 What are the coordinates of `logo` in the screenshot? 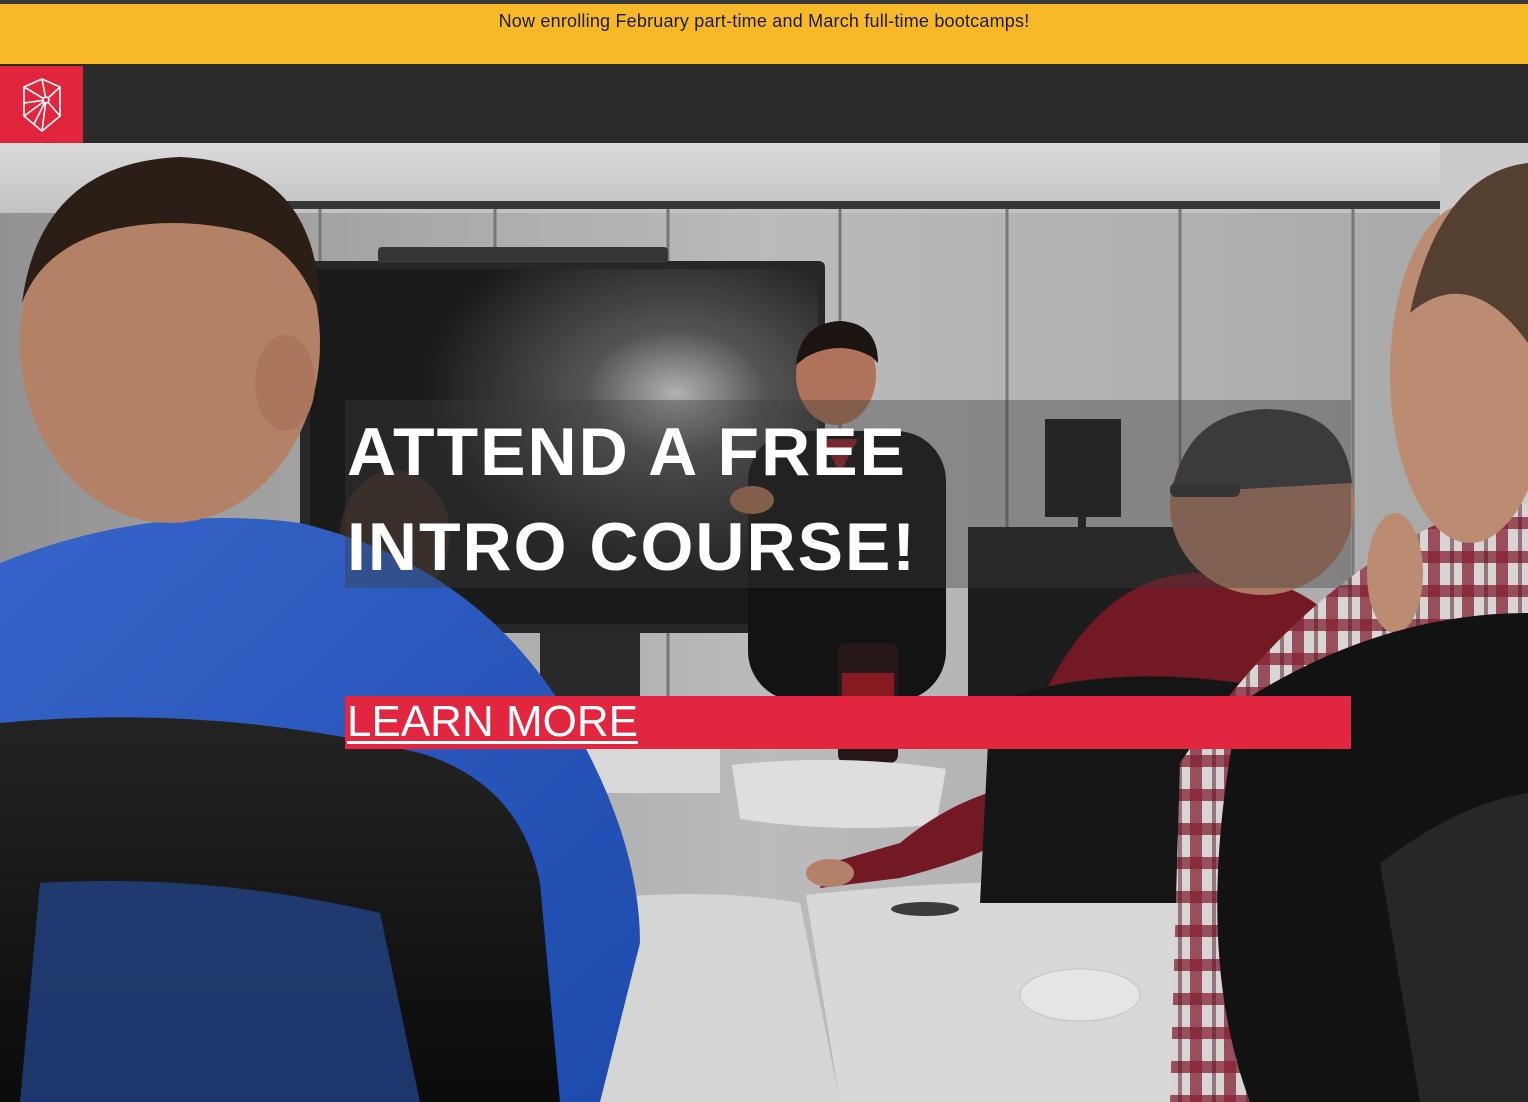 It's located at (41, 104).